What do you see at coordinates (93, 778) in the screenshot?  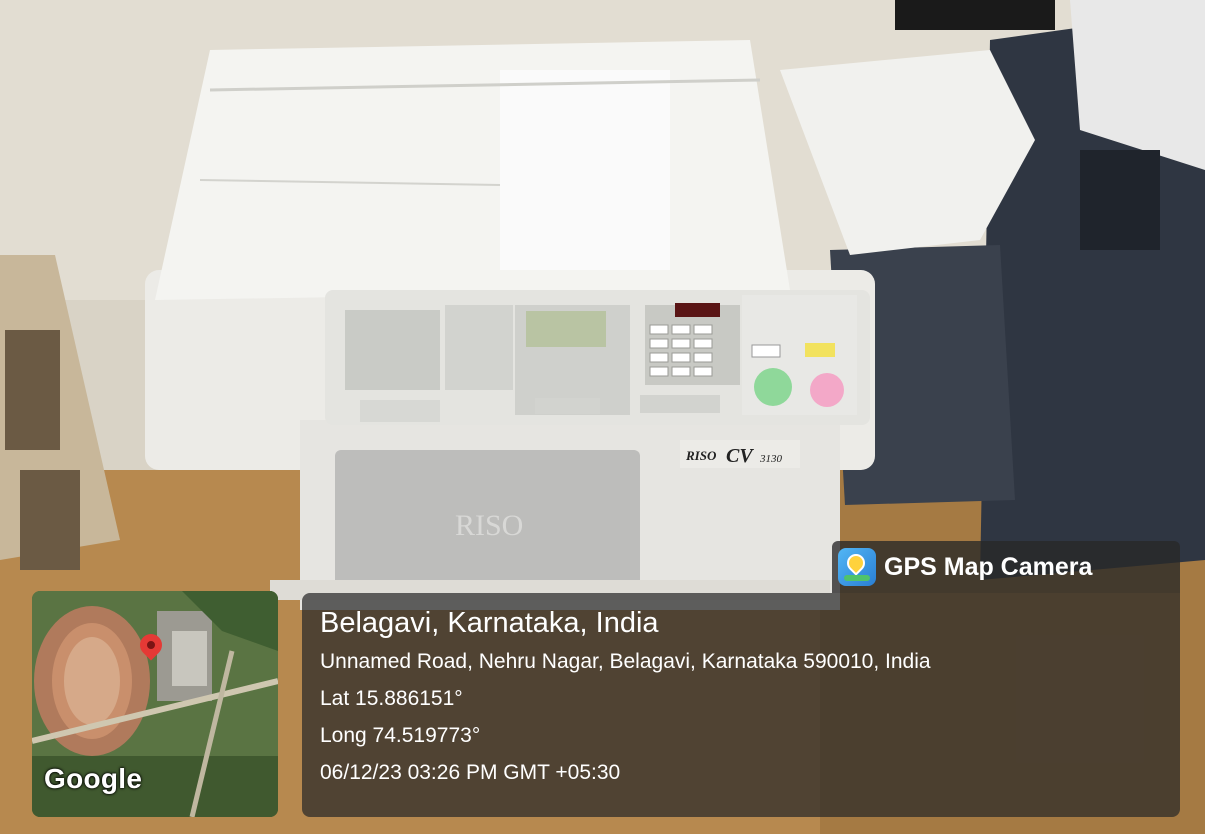 I see `map-logo: Google` at bounding box center [93, 778].